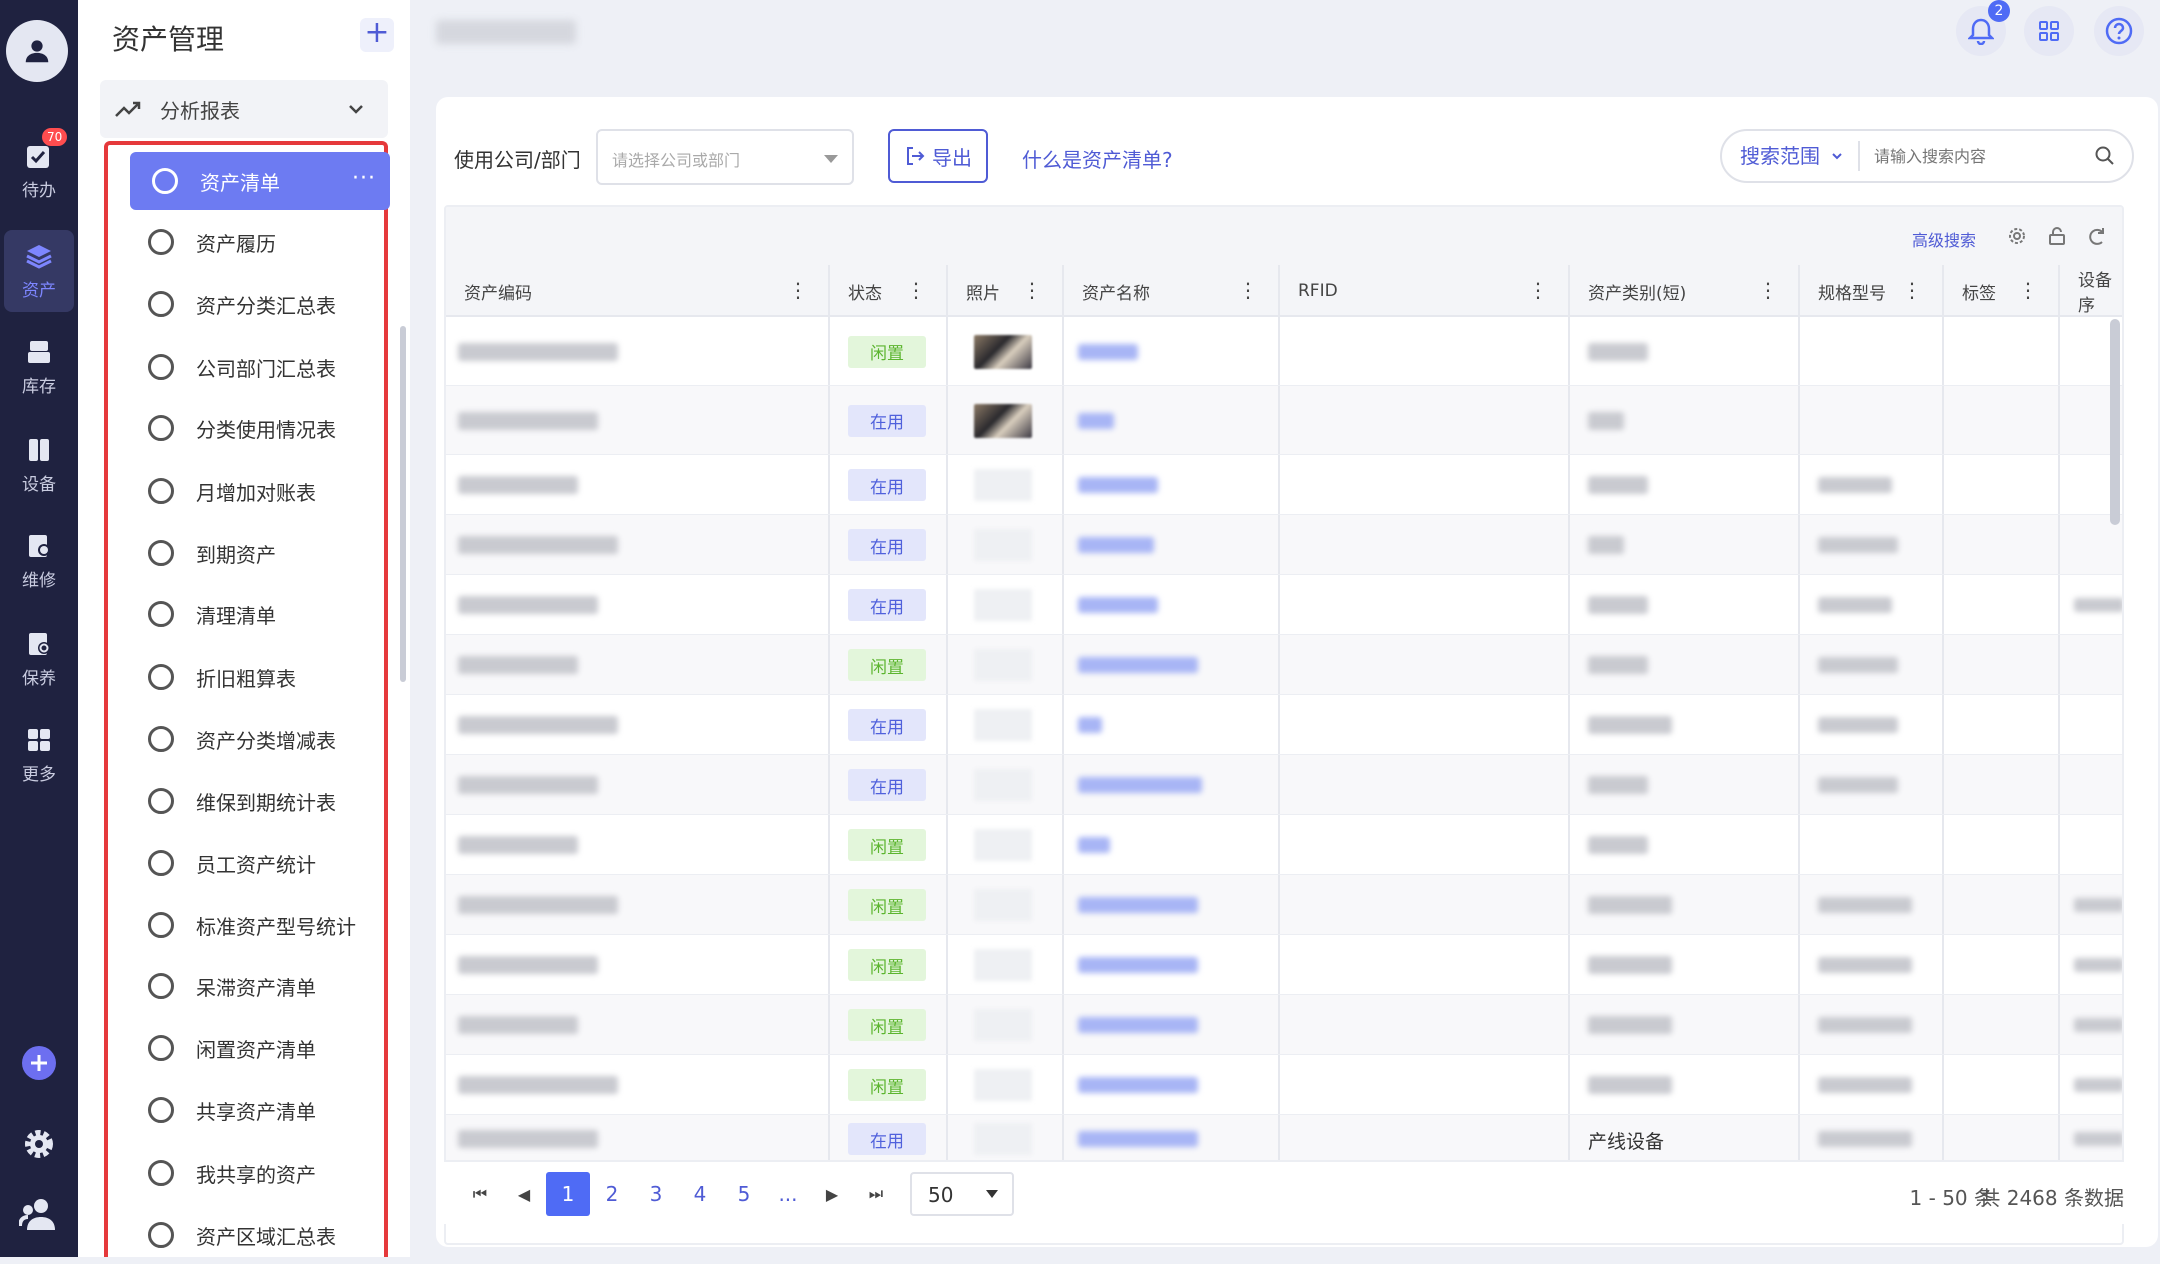 The height and width of the screenshot is (1264, 2160). I want to click on next-page-button: ▶, so click(832, 1194).